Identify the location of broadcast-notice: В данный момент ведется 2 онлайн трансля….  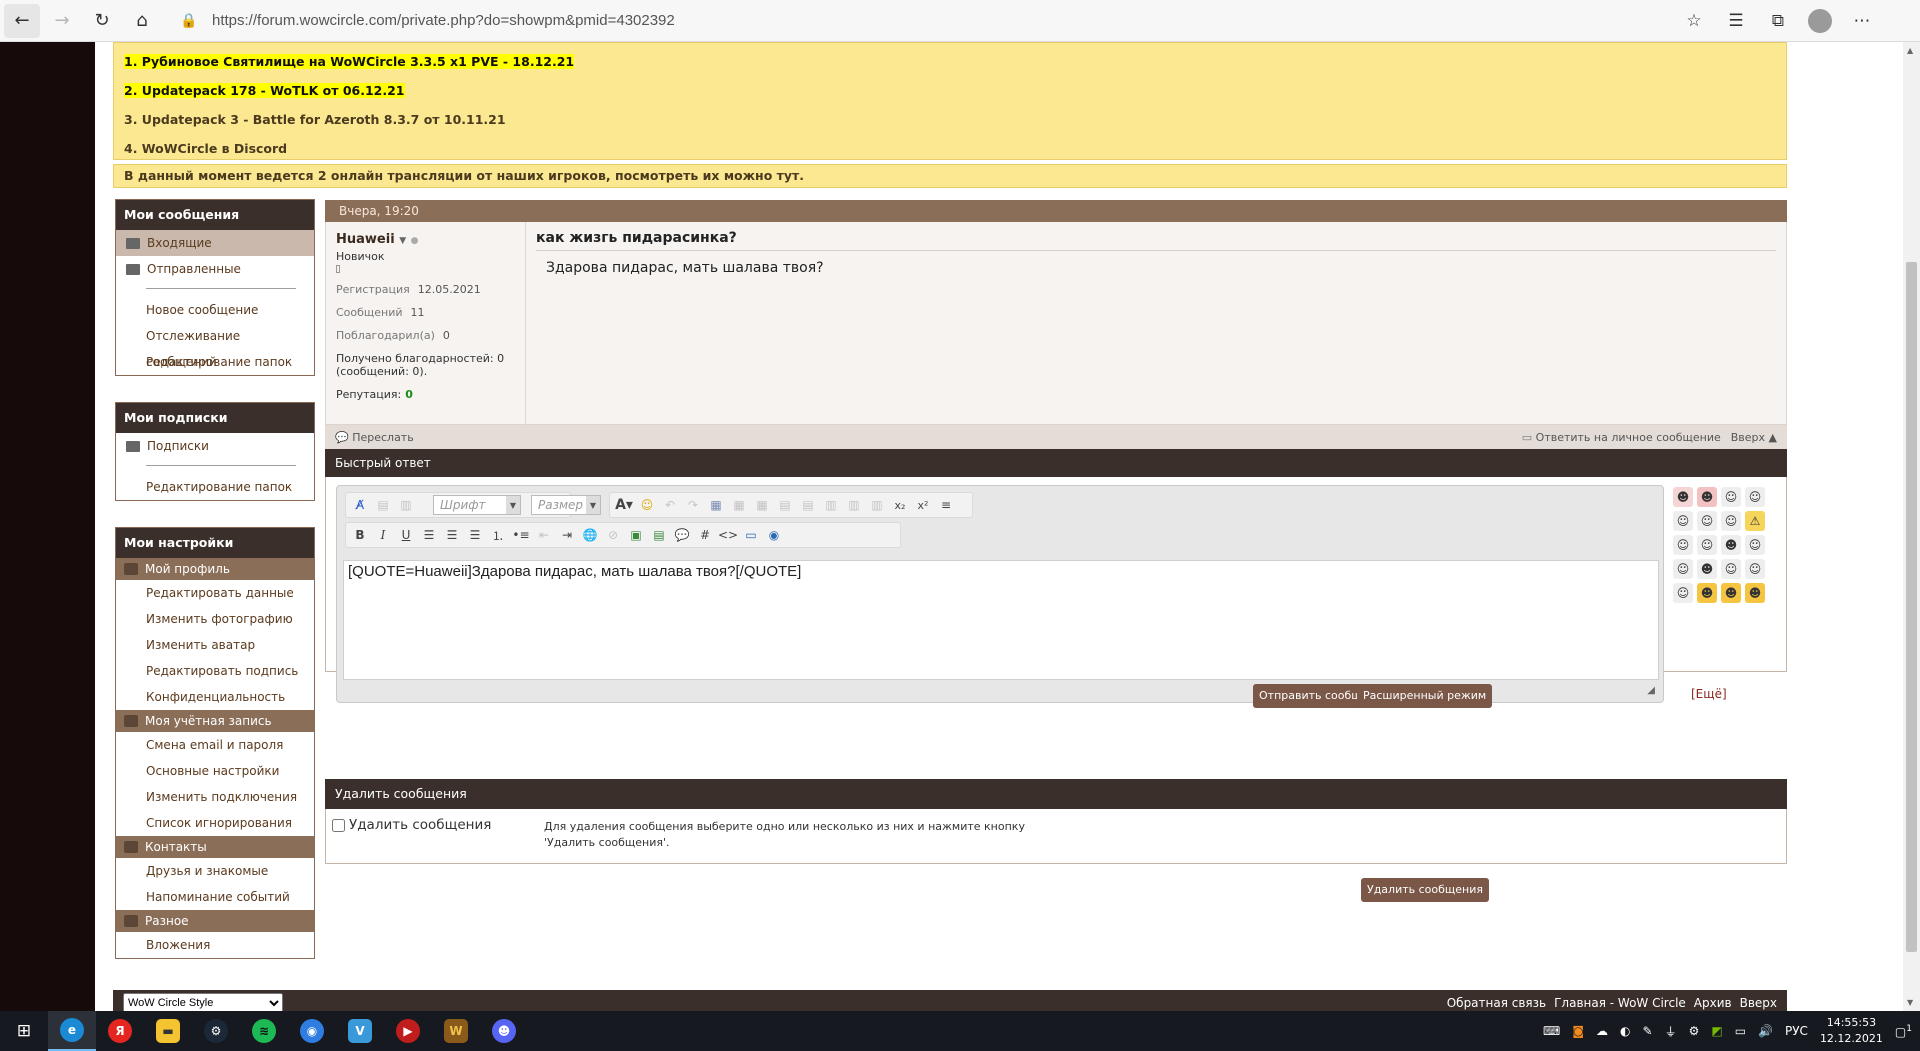
(950, 176).